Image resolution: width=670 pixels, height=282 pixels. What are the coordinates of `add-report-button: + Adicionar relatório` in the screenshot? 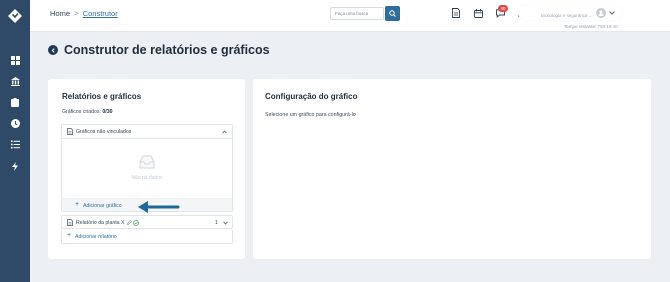 It's located at (147, 237).